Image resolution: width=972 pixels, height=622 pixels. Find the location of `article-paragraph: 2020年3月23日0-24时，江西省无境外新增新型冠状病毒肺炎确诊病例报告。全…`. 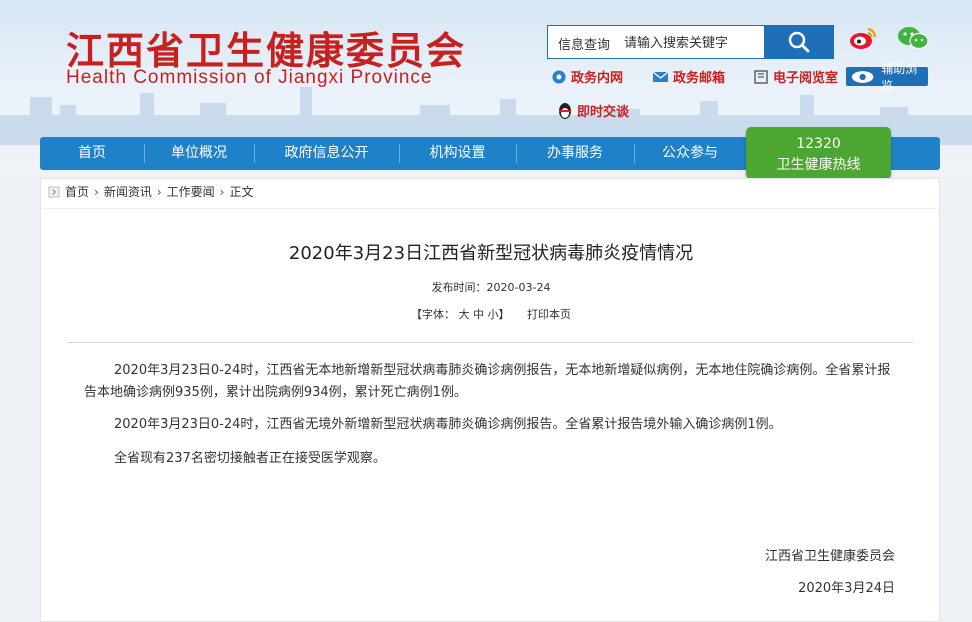

article-paragraph: 2020年3月23日0-24时，江西省无境外新增新型冠状病毒肺炎确诊病例报告。全… is located at coordinates (448, 424).